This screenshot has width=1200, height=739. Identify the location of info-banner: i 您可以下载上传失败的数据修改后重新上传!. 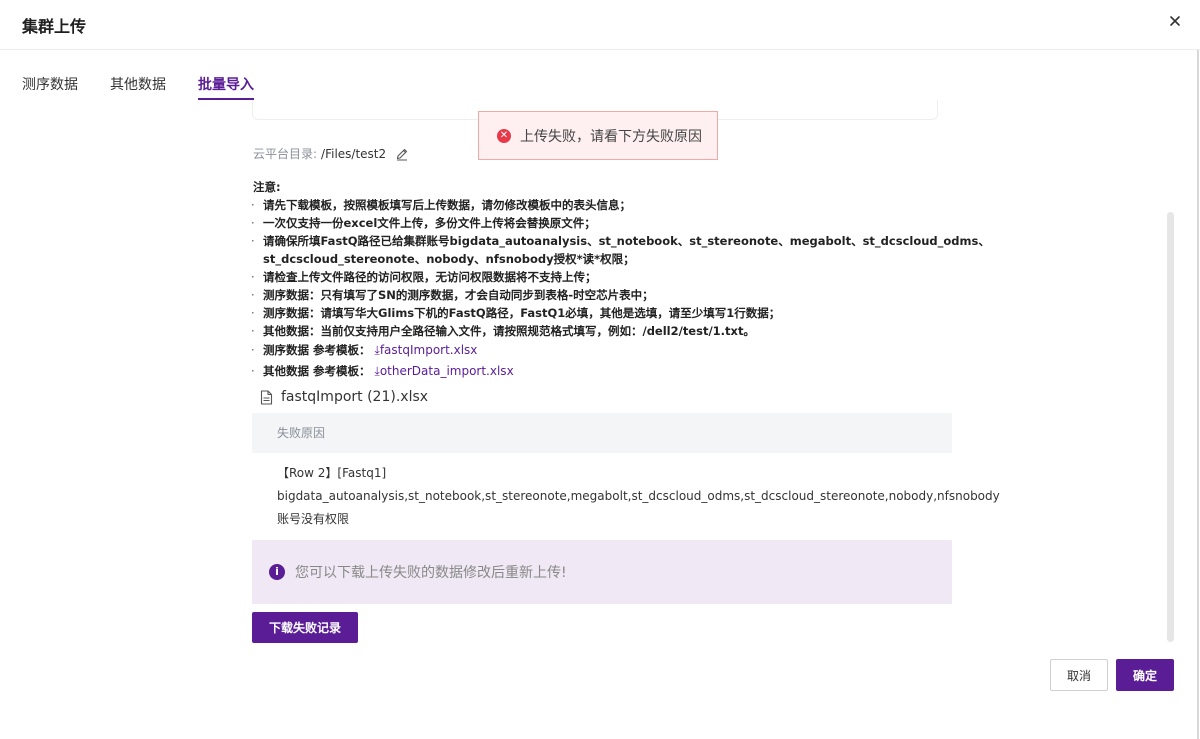
(602, 572).